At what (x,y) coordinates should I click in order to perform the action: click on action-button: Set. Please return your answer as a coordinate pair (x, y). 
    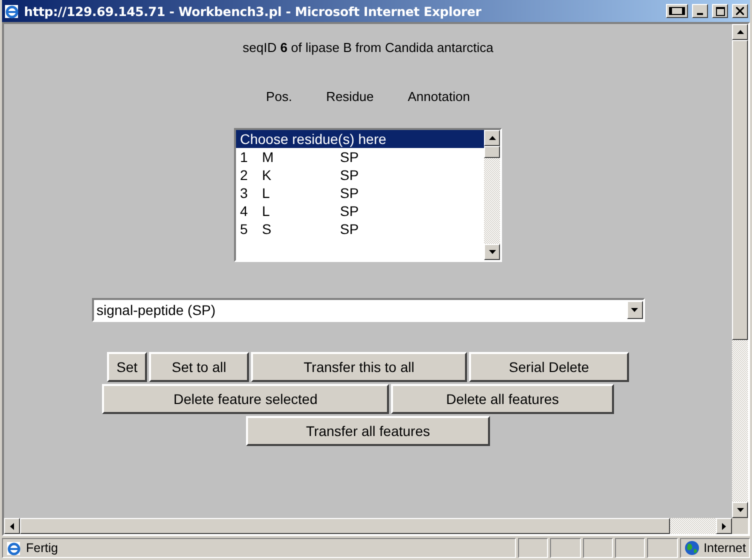
    Looking at the image, I should click on (127, 367).